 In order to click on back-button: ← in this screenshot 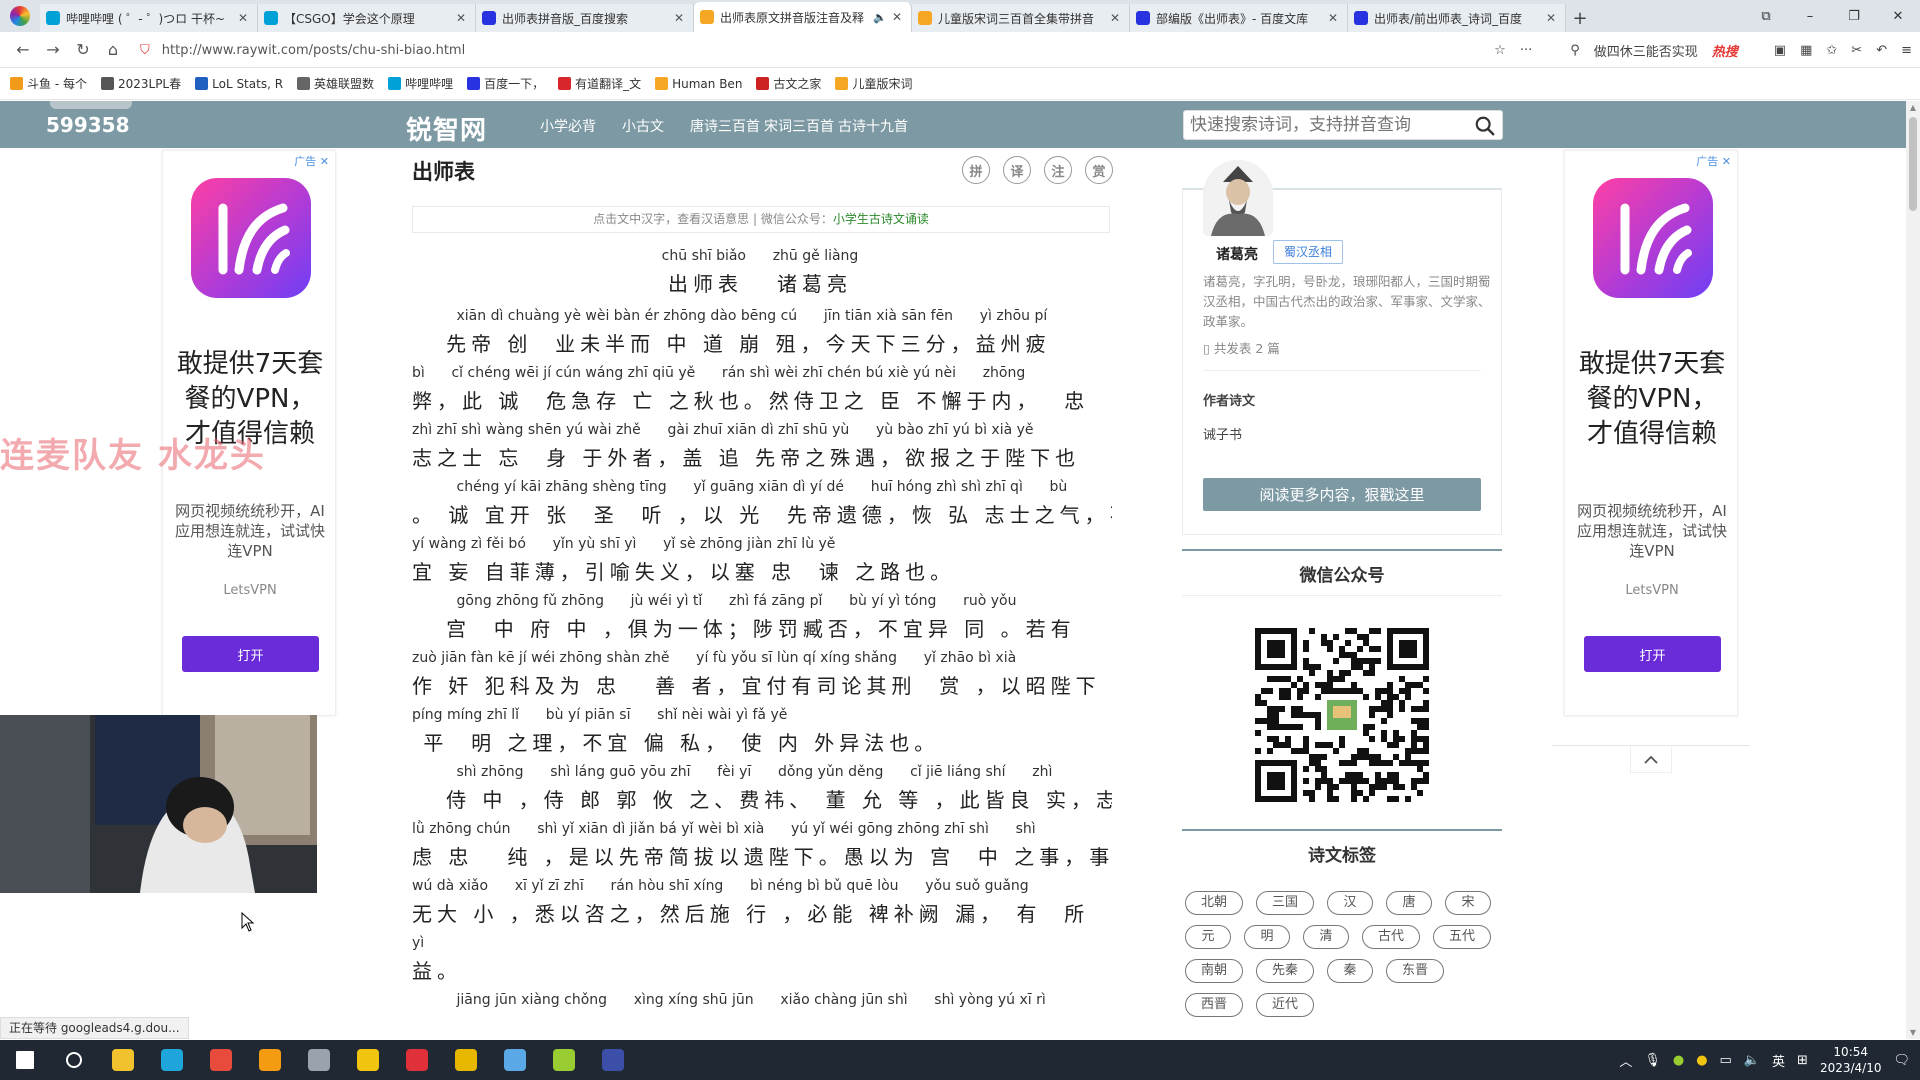, I will do `click(23, 49)`.